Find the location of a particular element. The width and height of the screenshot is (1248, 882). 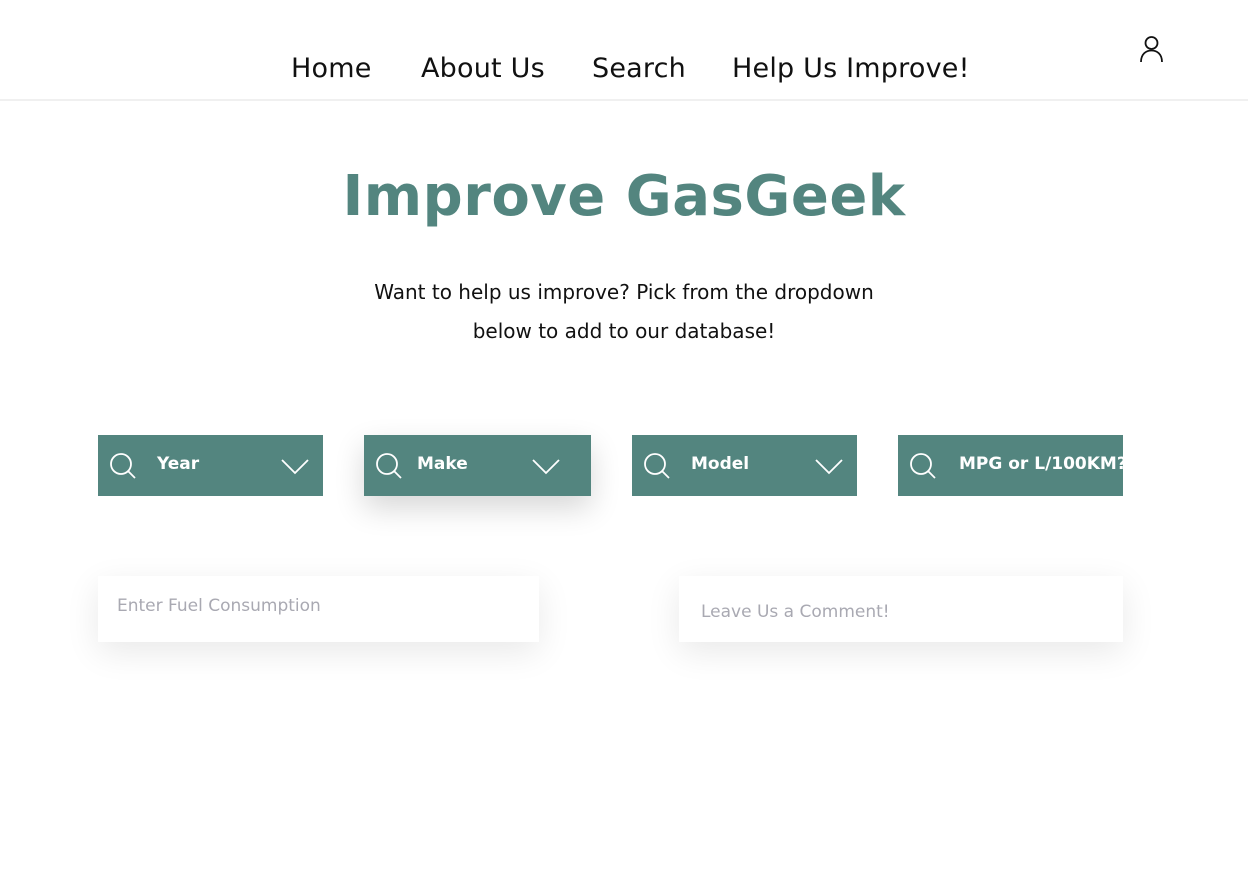

intro-text-line-2: below to add to our database! is located at coordinates (624, 331).